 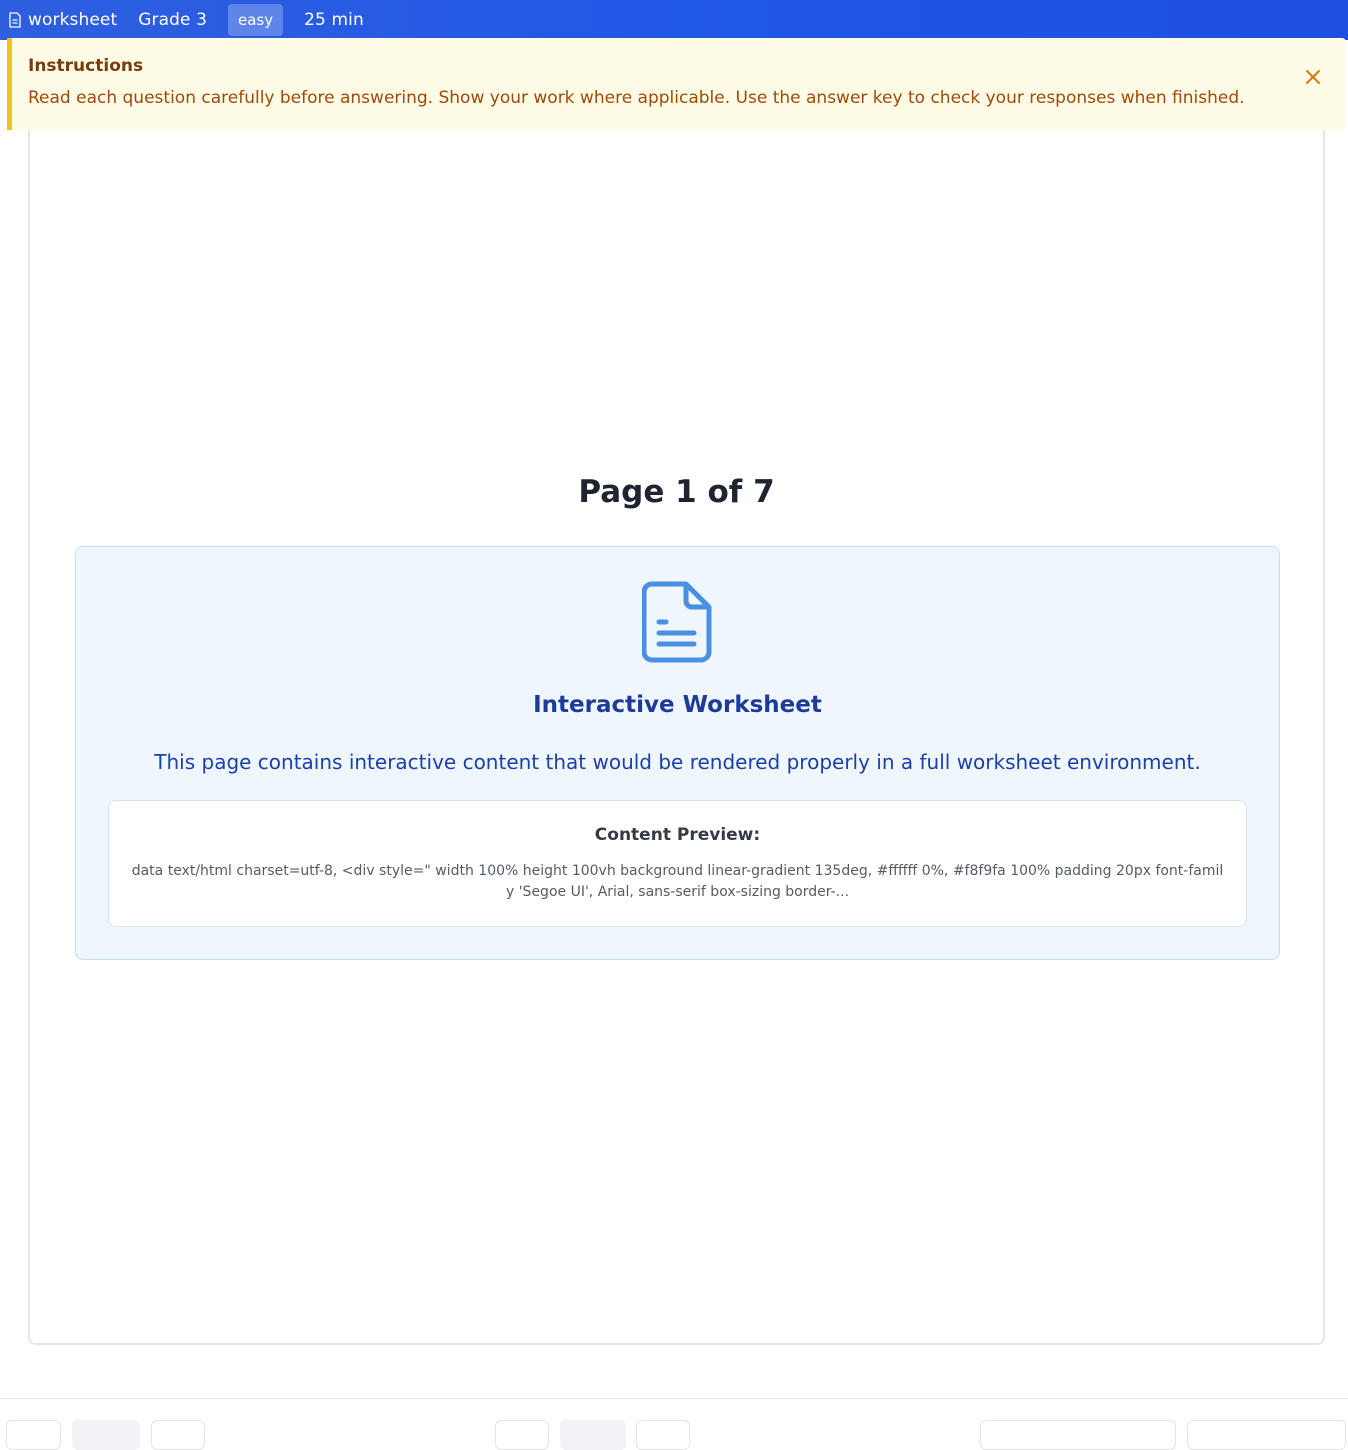 I want to click on next-page-button, so click(x=663, y=1435).